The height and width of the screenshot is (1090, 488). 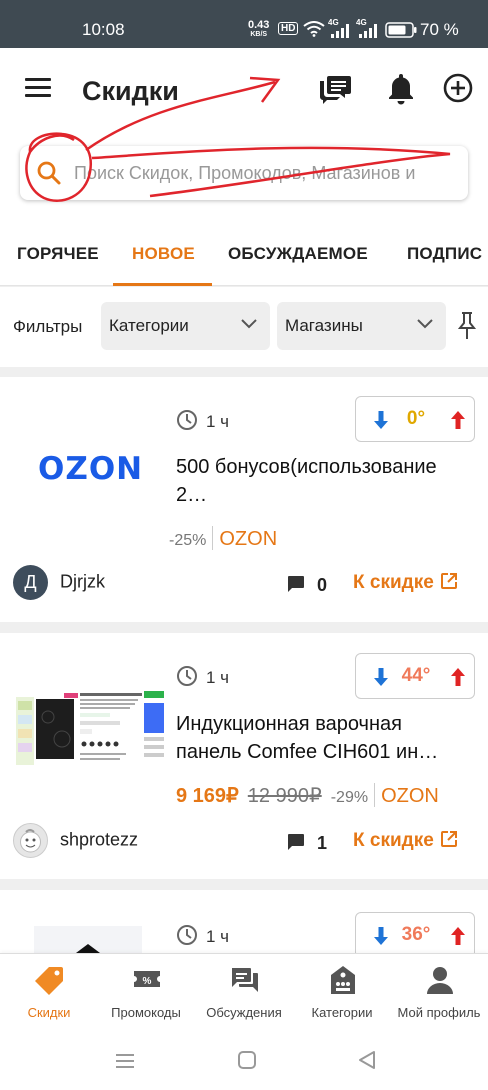 I want to click on deal-comments: 1, so click(x=306, y=842).